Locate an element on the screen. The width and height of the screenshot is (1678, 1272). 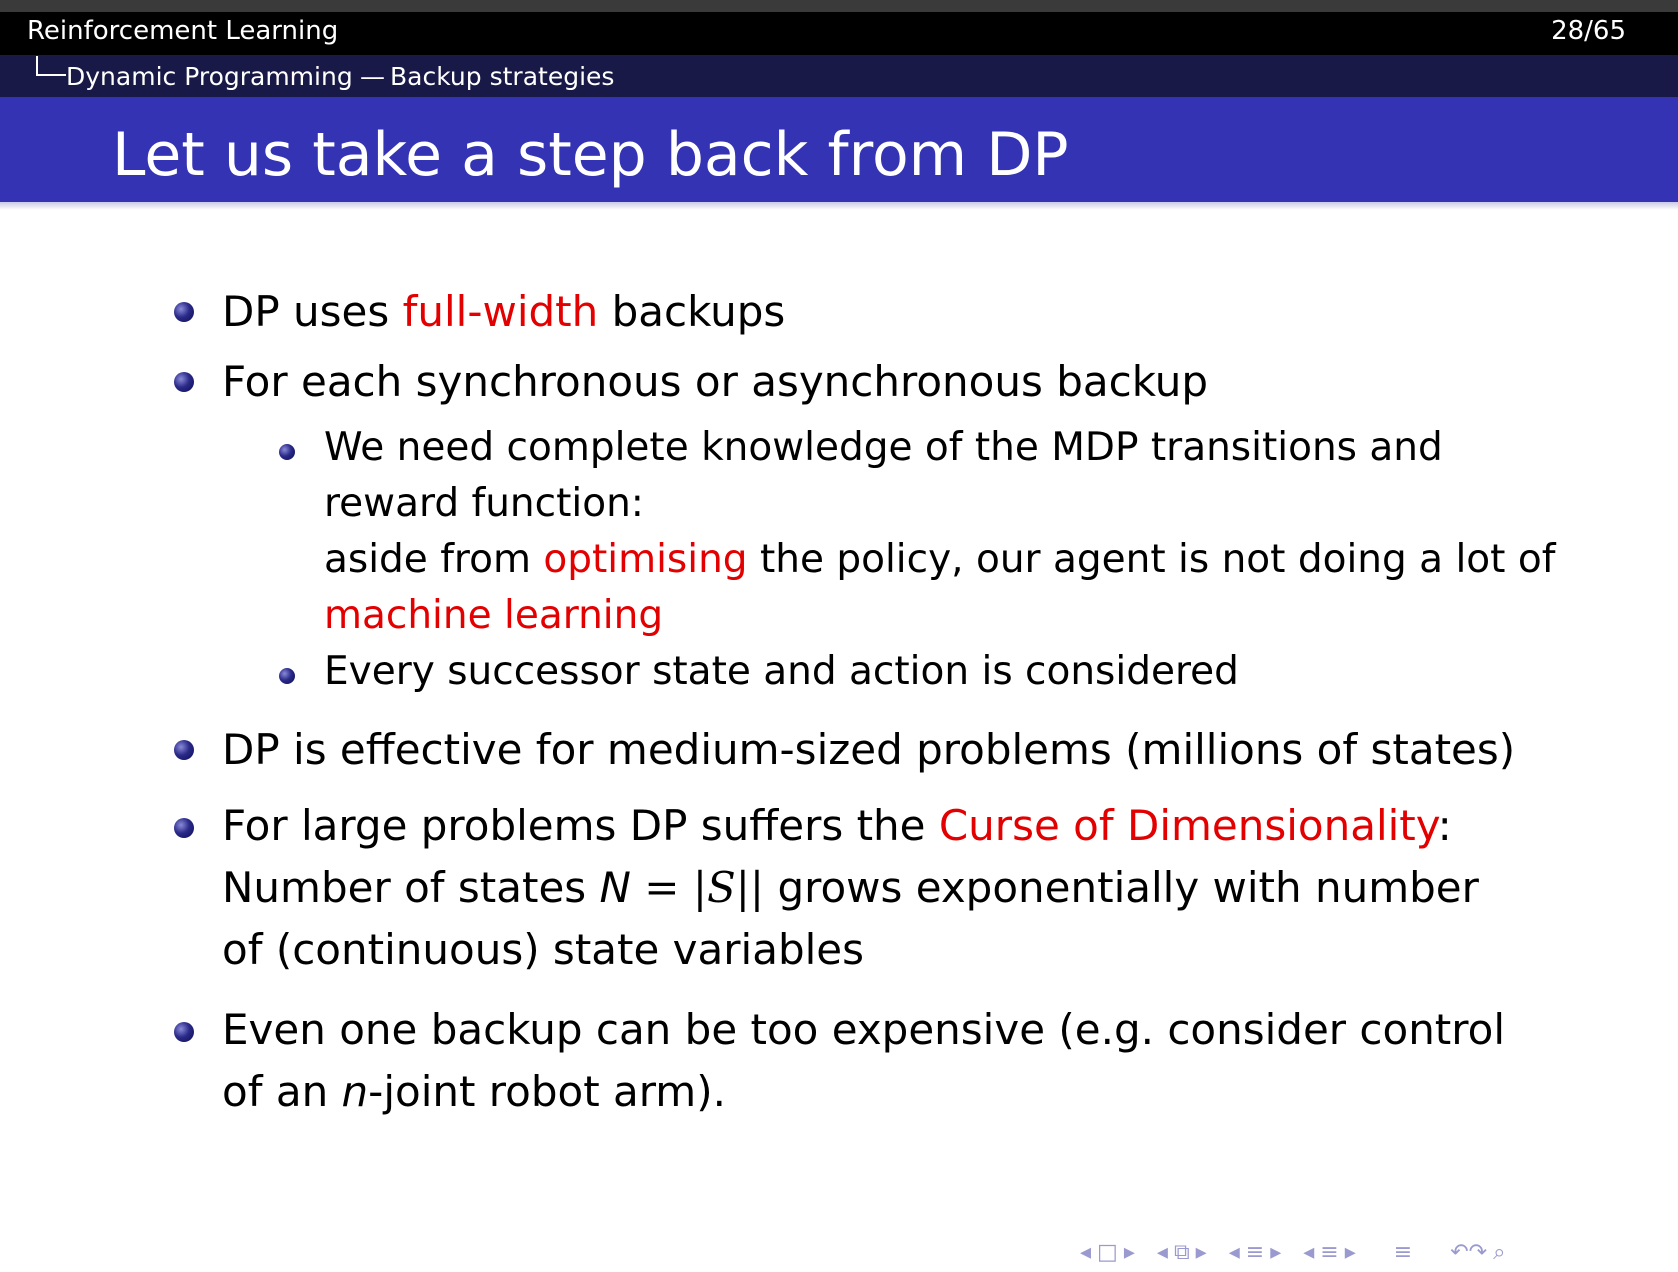
bullet-4-pre: For large problems DP suffers the is located at coordinates (580, 825).